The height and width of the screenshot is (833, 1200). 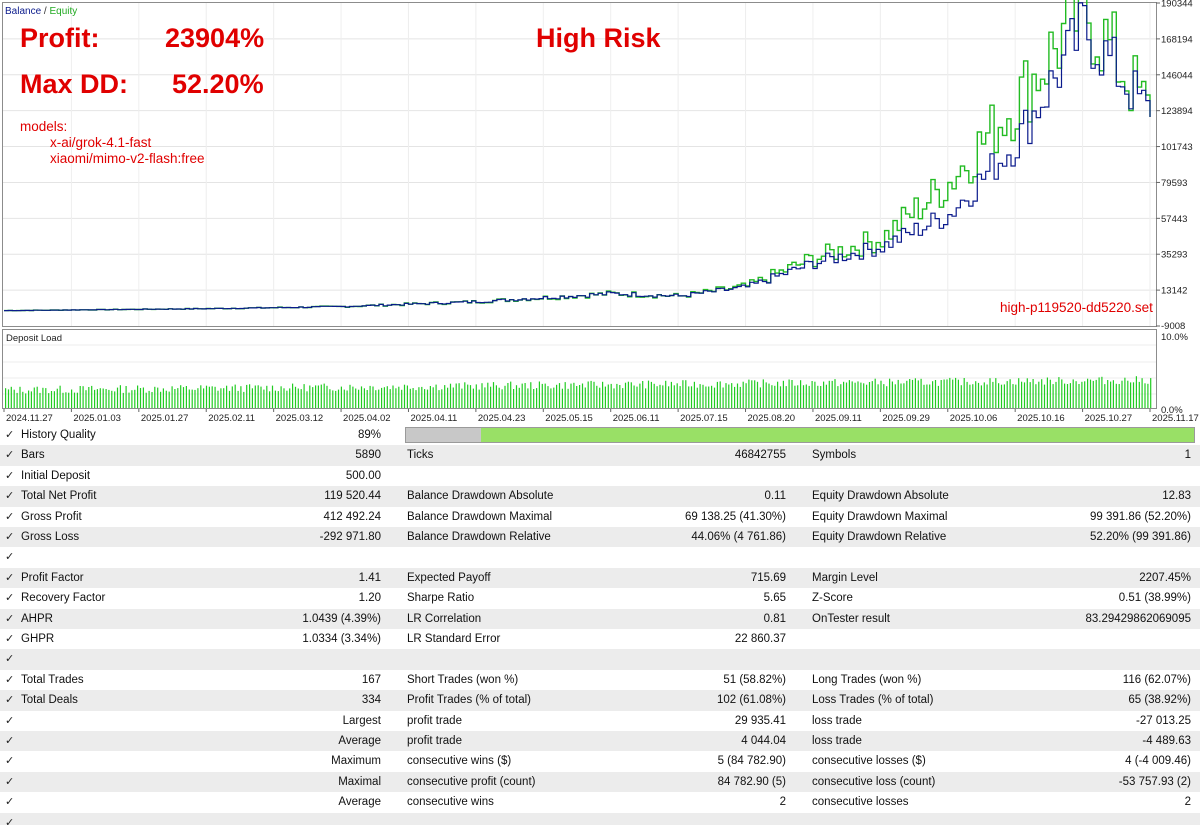 What do you see at coordinates (469, 700) in the screenshot?
I see `stat-label: Profit Trades (% of total)` at bounding box center [469, 700].